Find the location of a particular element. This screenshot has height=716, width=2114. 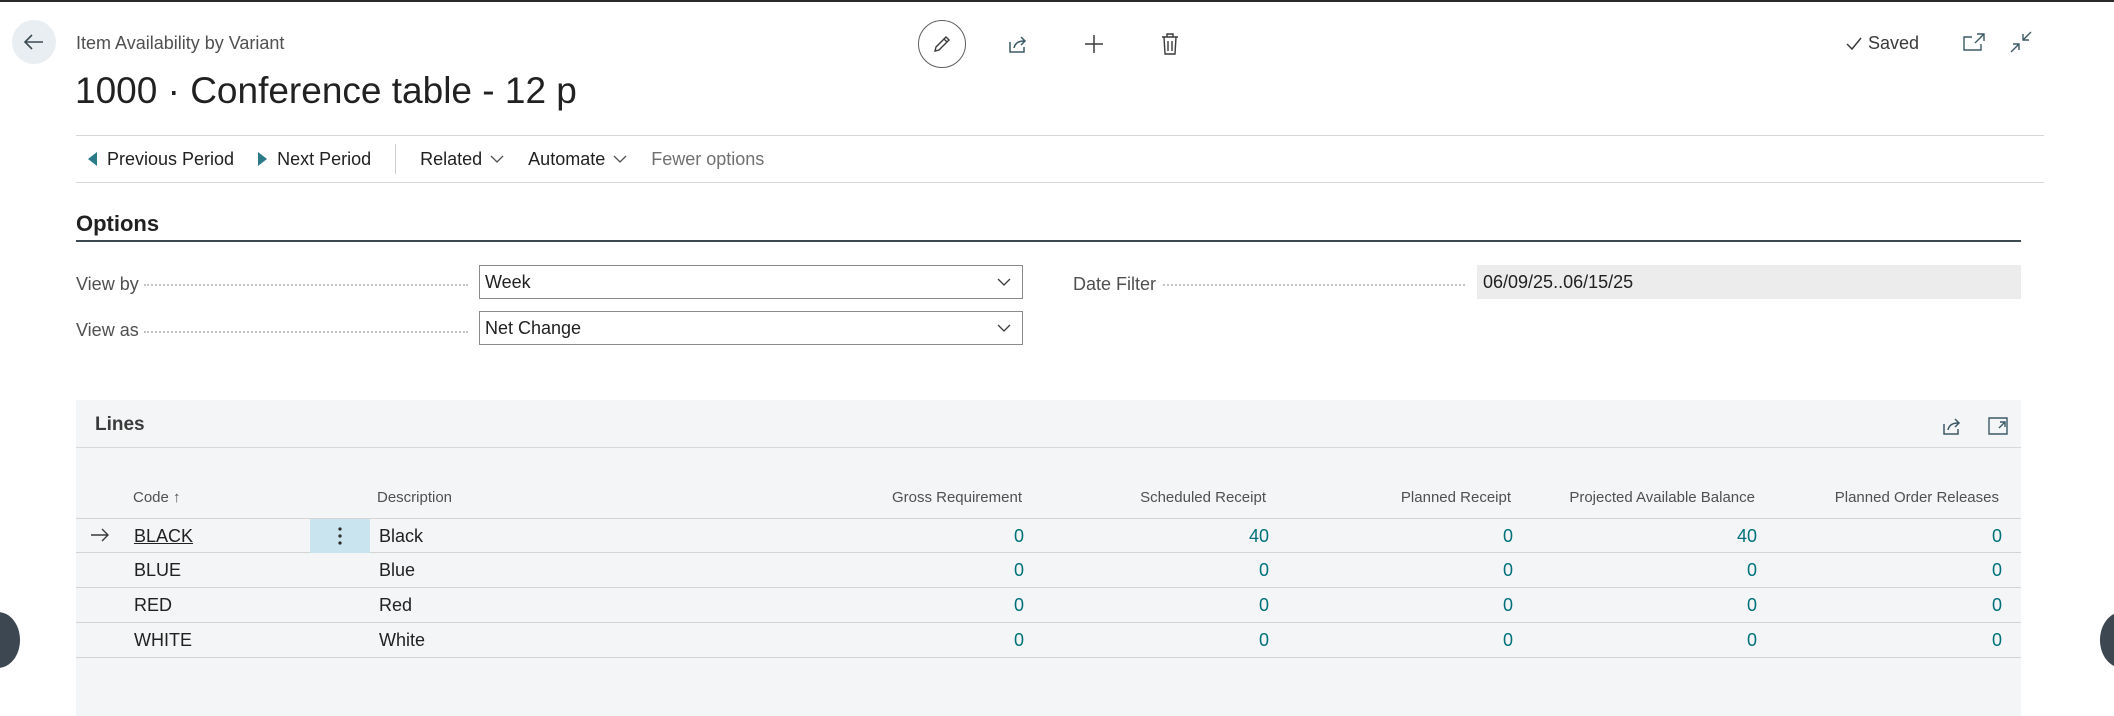

code-cell: RED is located at coordinates (153, 605).